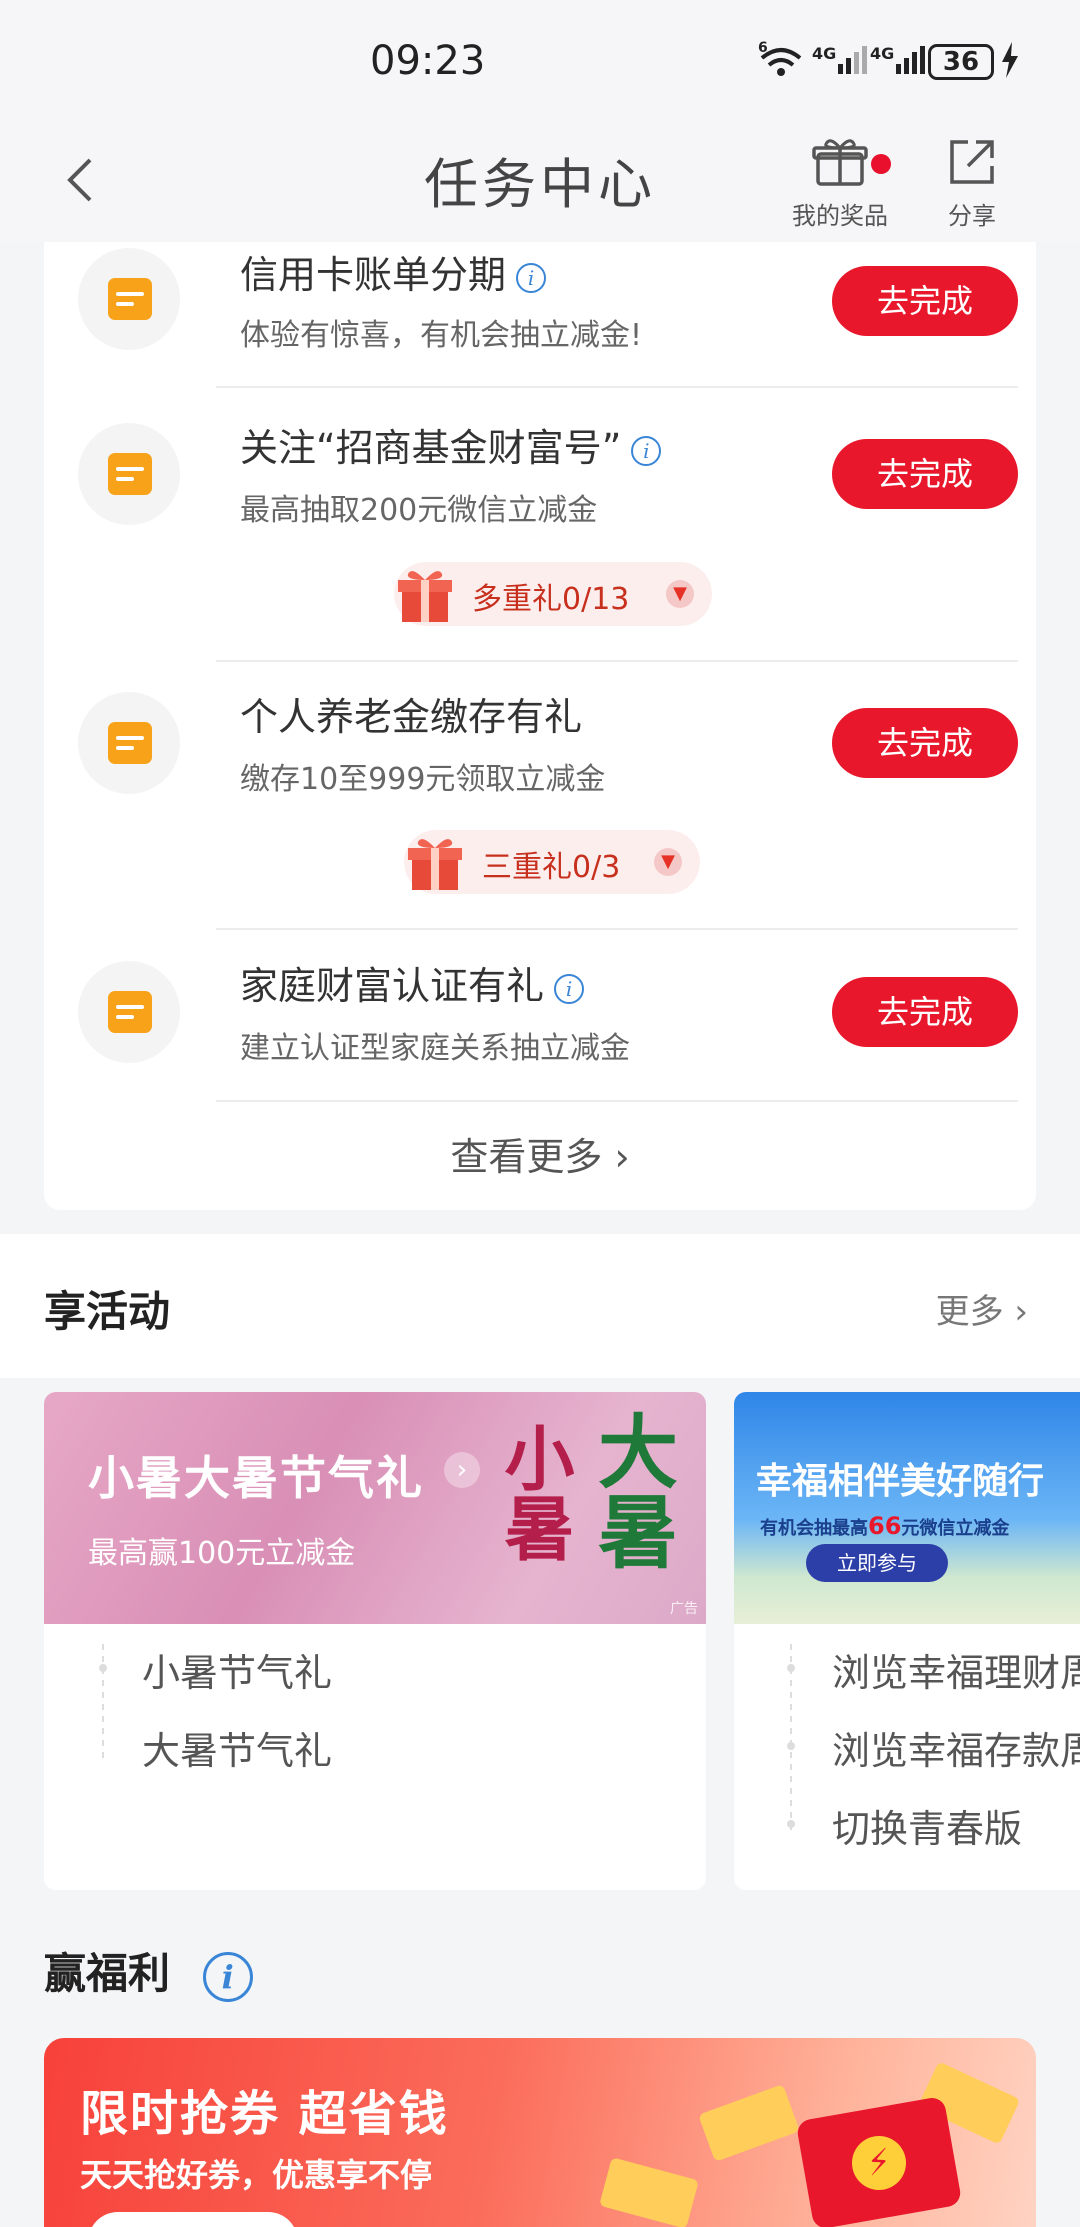 This screenshot has height=2227, width=1080. I want to click on gift-icon, so click(840, 165).